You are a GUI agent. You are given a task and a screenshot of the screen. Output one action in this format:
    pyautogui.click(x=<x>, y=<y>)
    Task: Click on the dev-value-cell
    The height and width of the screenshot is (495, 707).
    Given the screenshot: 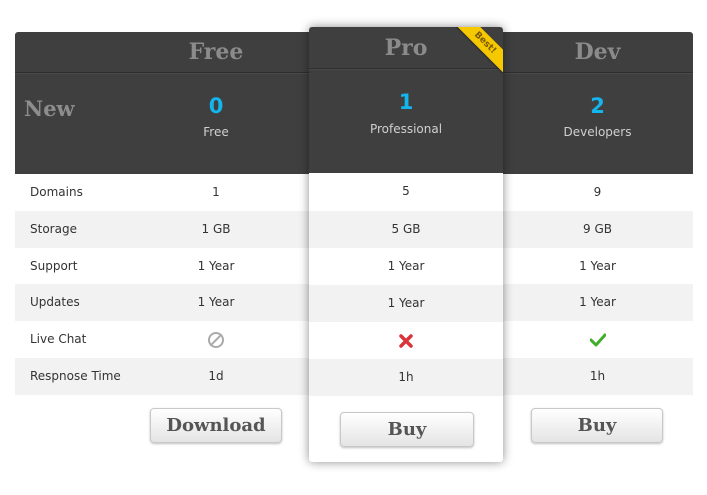 What is the action you would take?
    pyautogui.click(x=597, y=339)
    